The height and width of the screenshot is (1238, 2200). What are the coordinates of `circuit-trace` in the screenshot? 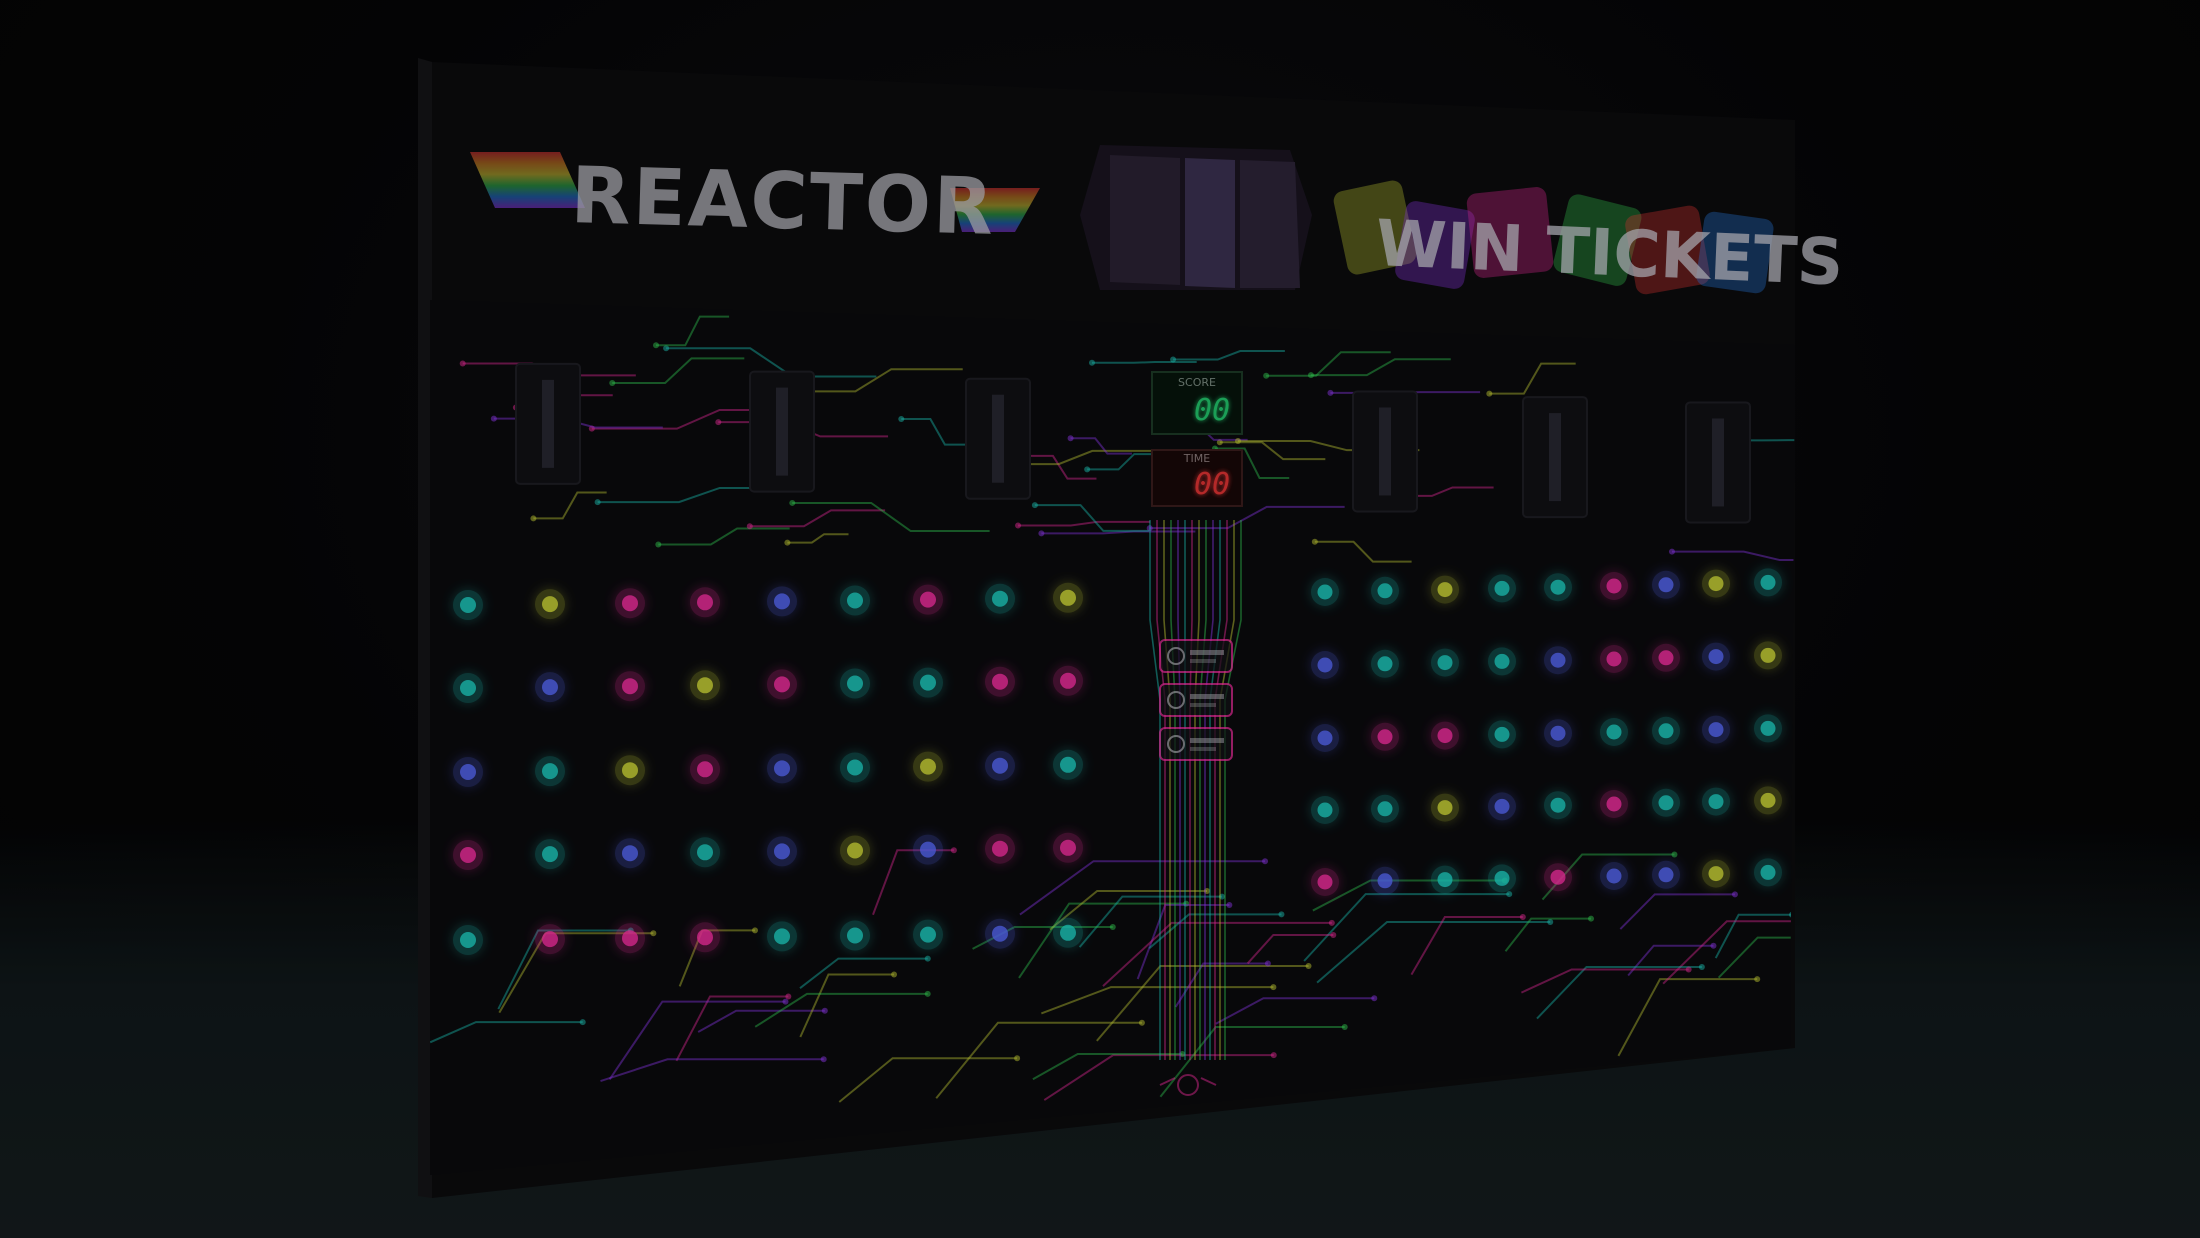 It's located at (1144, 362).